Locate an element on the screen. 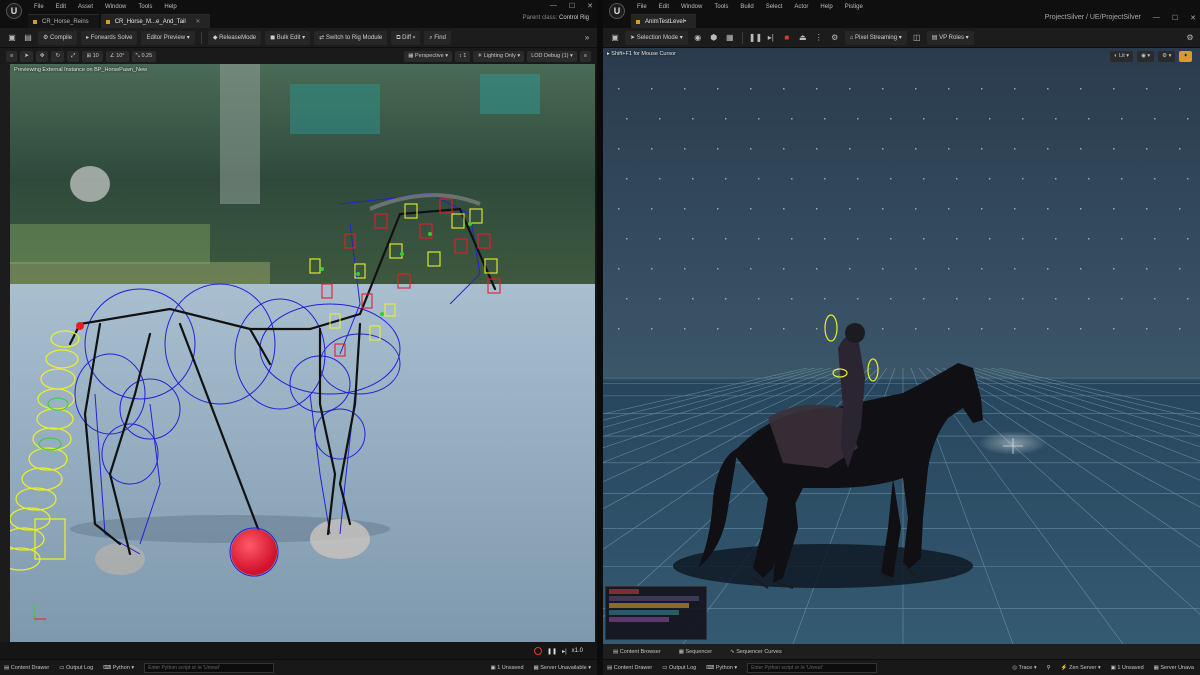 Image resolution: width=1200 pixels, height=675 pixels. eject-icon: ⏏ is located at coordinates (803, 38).